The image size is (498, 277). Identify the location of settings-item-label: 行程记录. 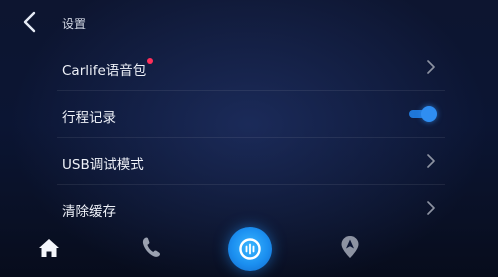
(89, 118).